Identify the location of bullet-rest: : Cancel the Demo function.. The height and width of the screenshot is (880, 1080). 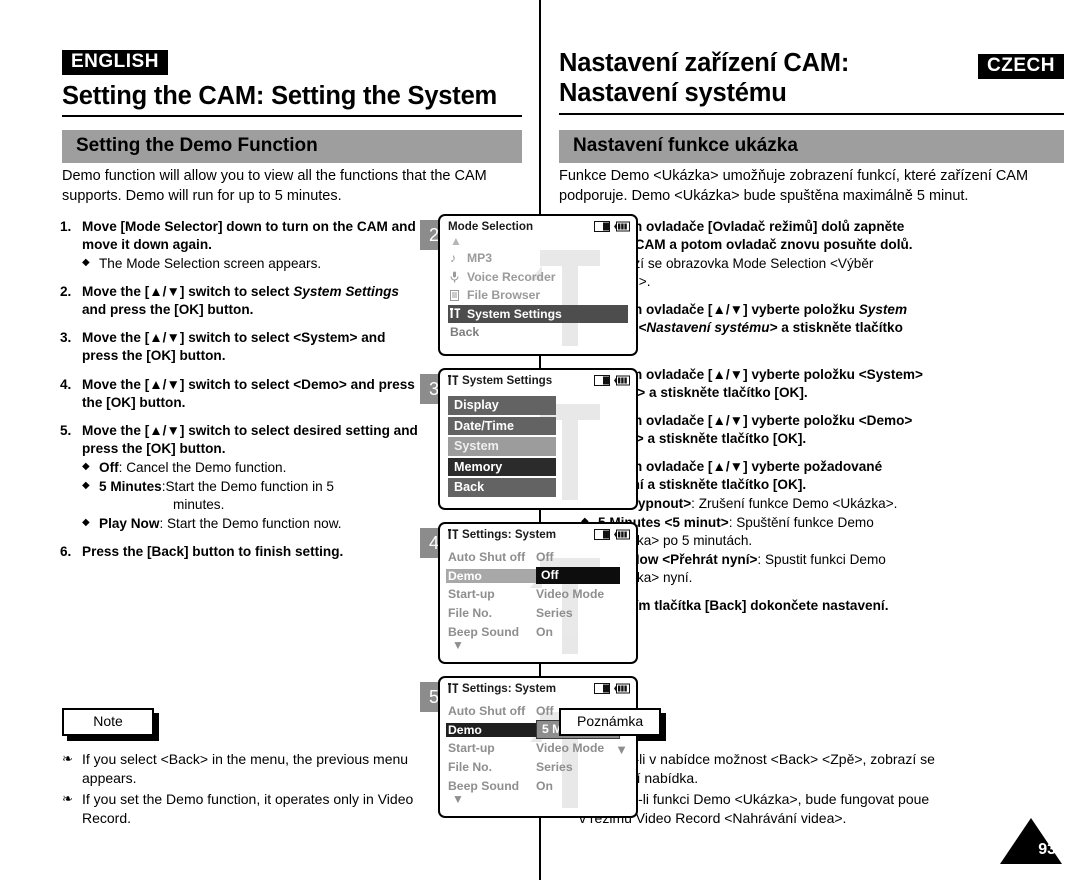
(202, 467).